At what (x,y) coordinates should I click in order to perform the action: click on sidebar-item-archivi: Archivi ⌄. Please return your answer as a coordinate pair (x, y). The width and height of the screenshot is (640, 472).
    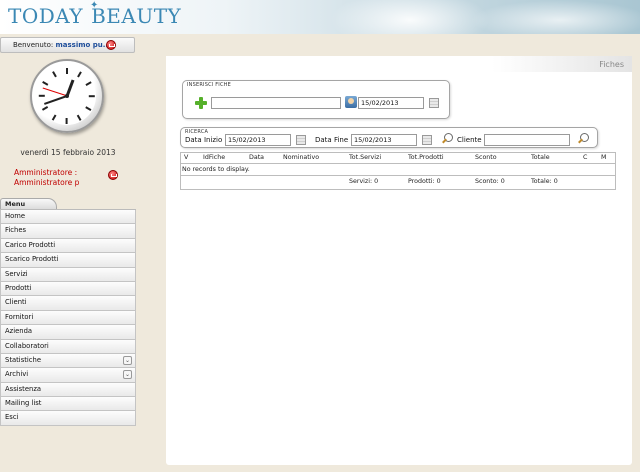
    Looking at the image, I should click on (68, 375).